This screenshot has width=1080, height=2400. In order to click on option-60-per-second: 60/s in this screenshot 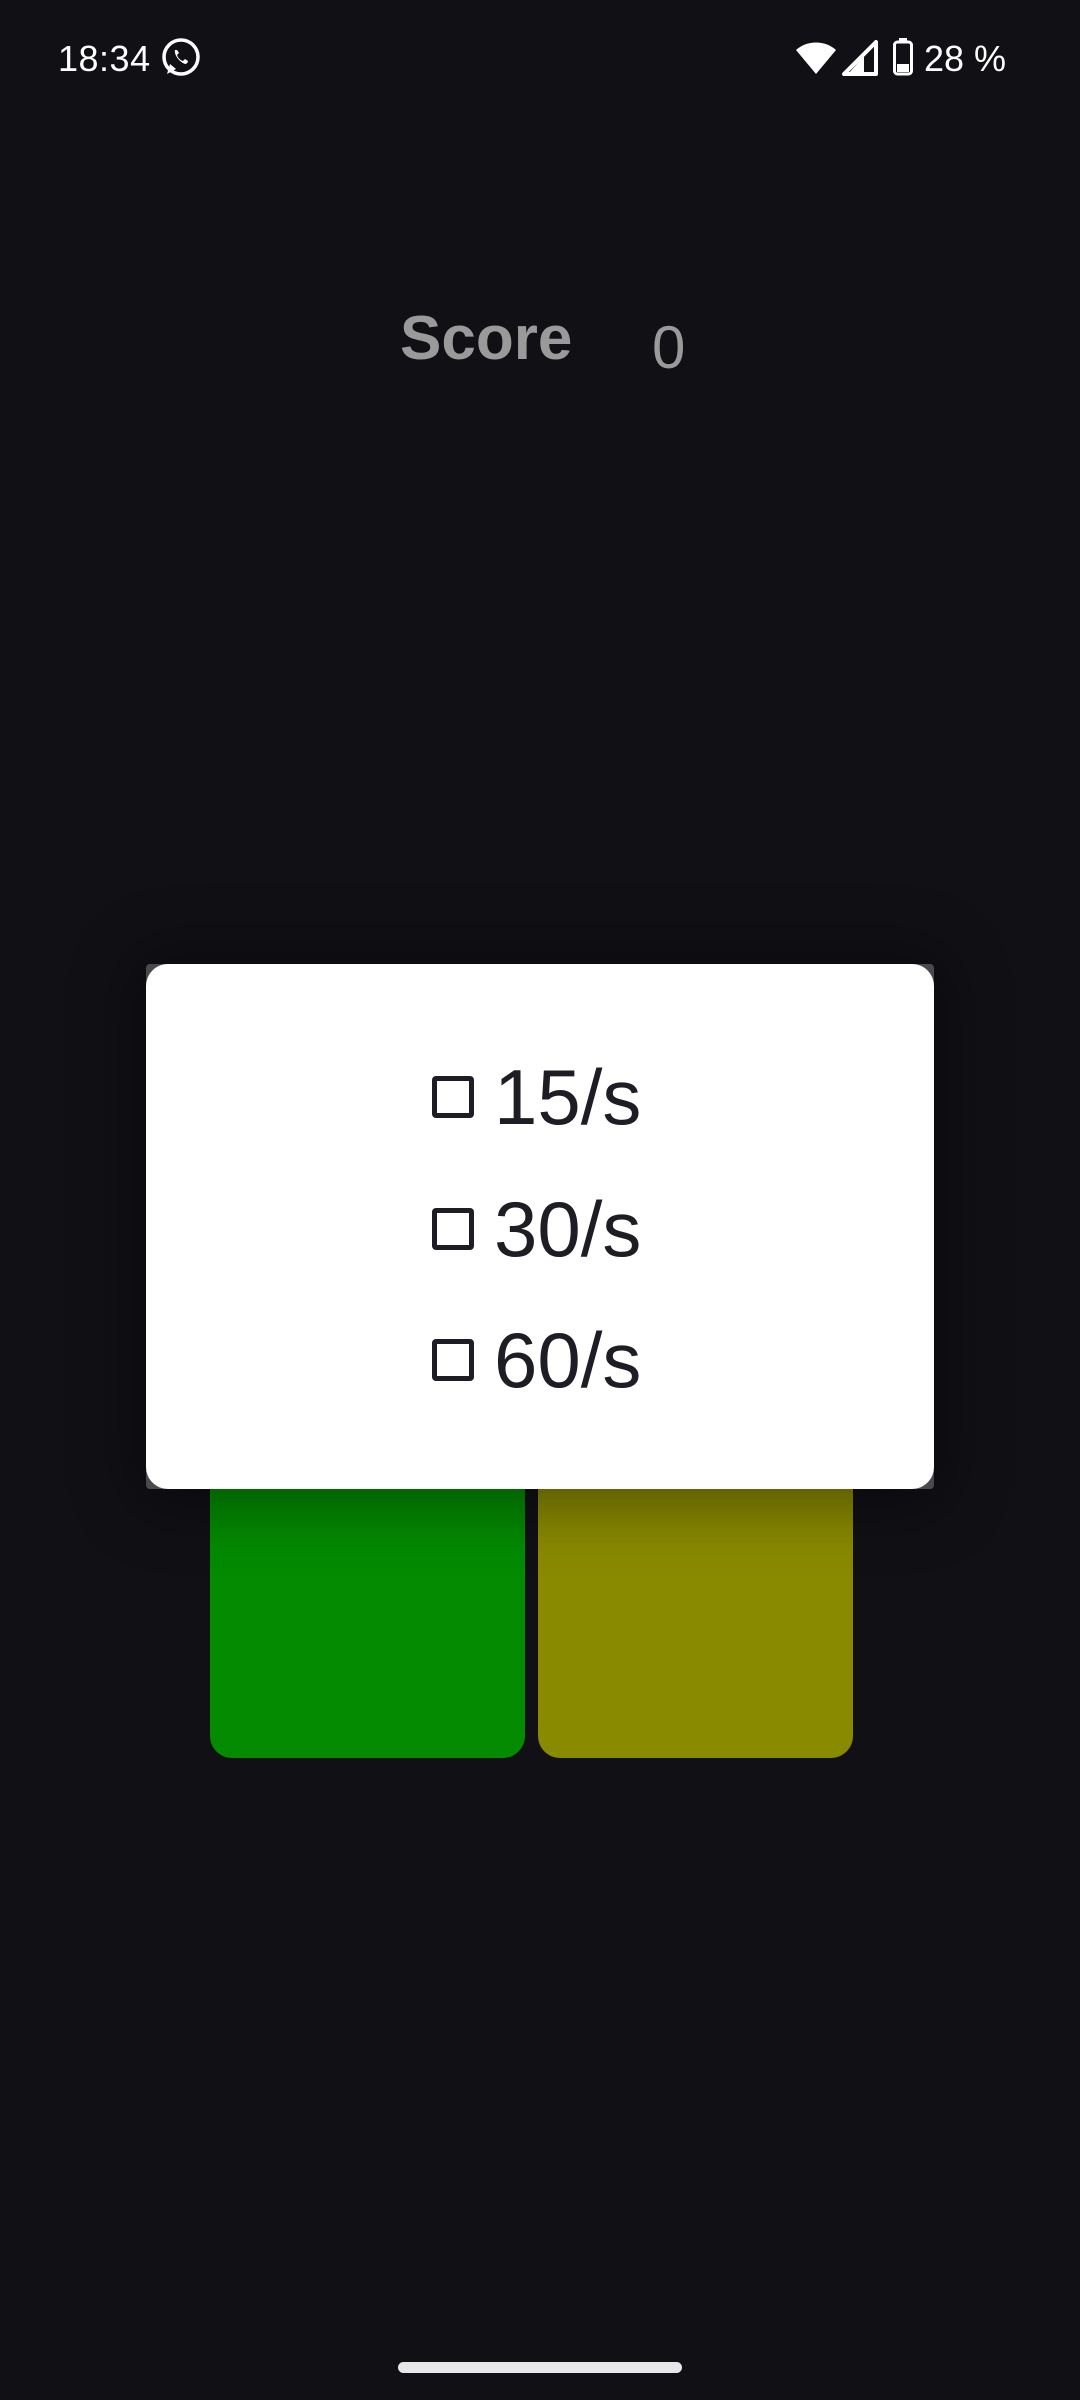, I will do `click(536, 1360)`.